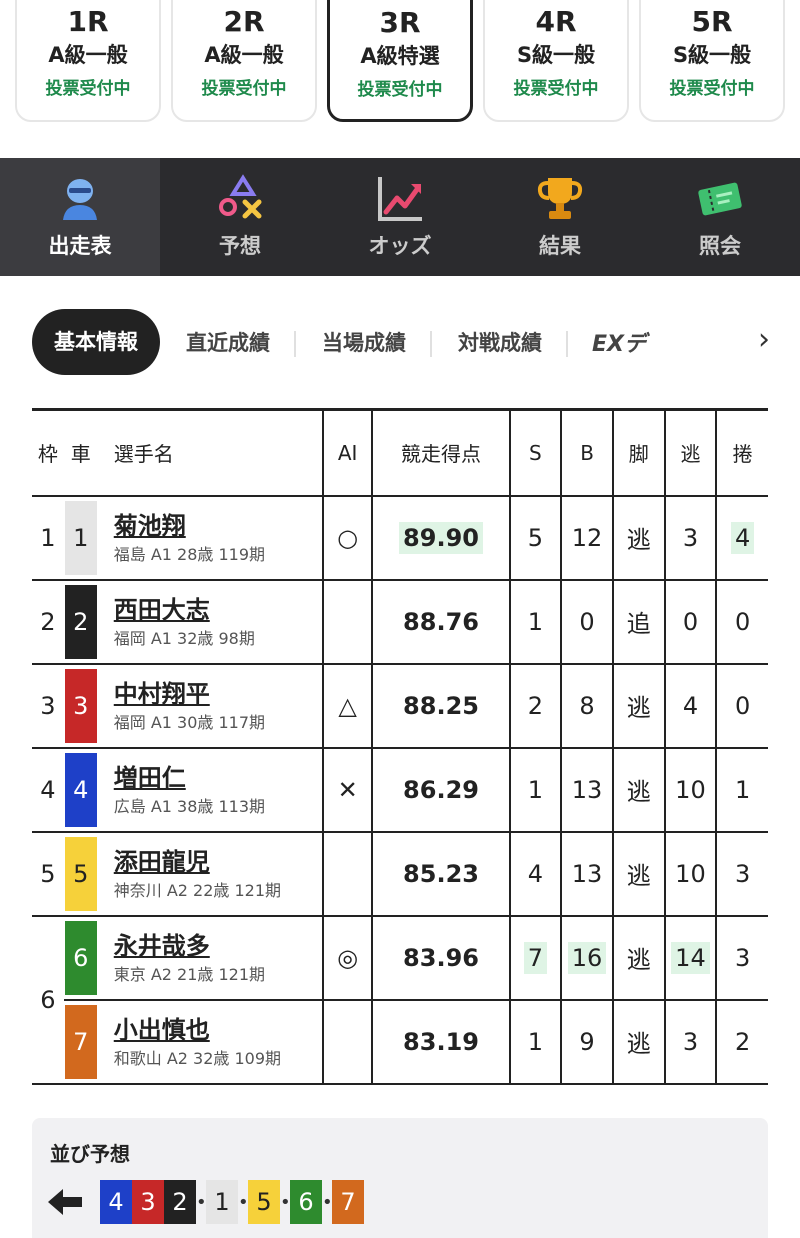 The height and width of the screenshot is (1238, 800). Describe the element at coordinates (218, 1030) in the screenshot. I see `player-name-link: 小出慎也` at that location.